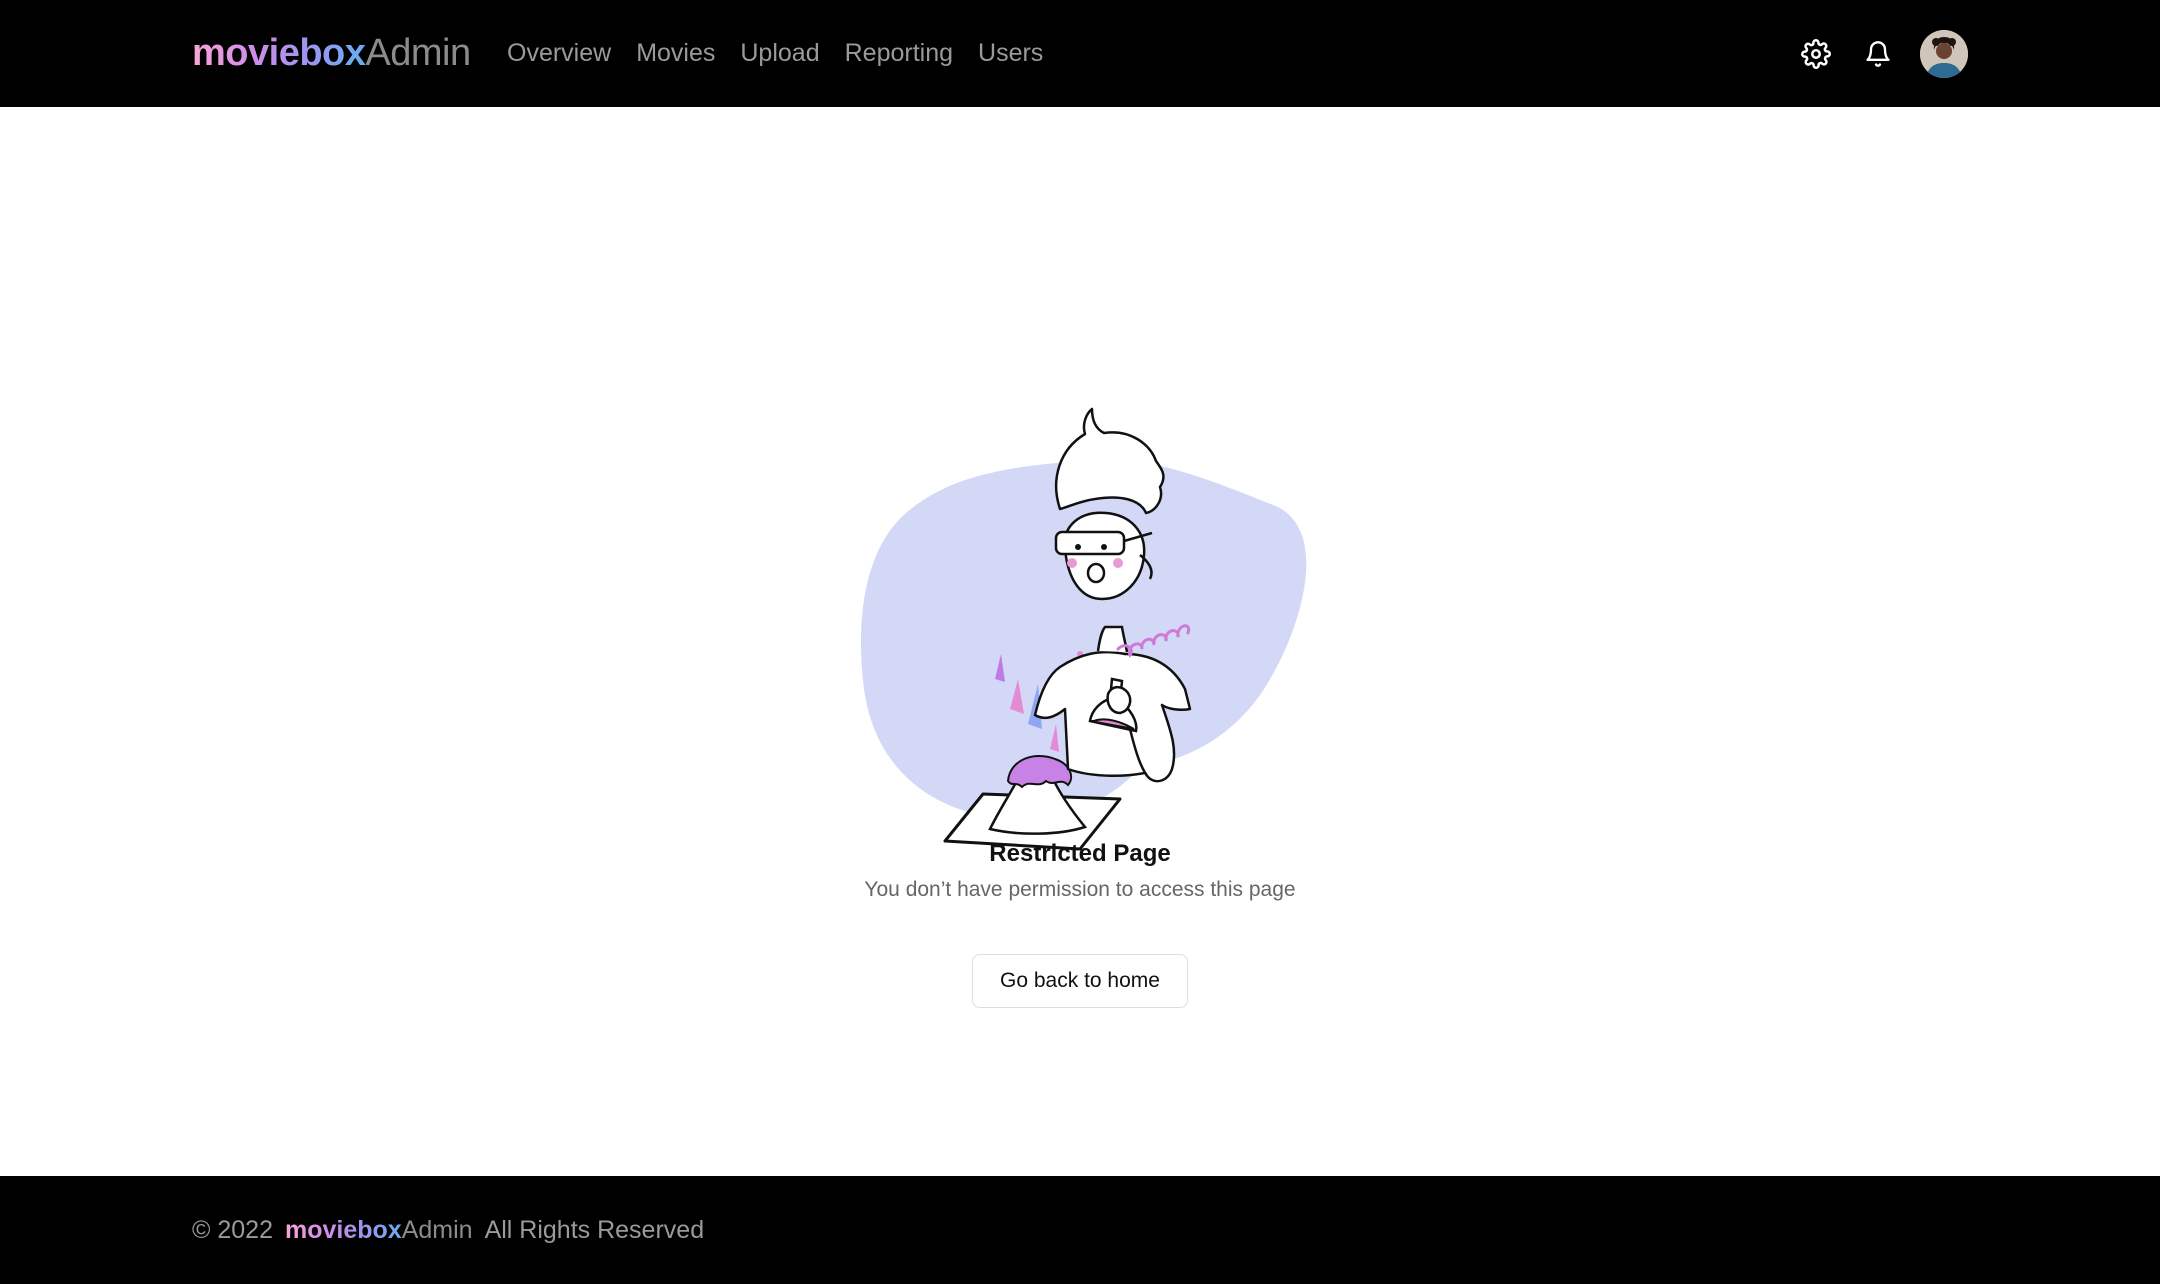  What do you see at coordinates (1090, 543) in the screenshot?
I see `illustration-goggles` at bounding box center [1090, 543].